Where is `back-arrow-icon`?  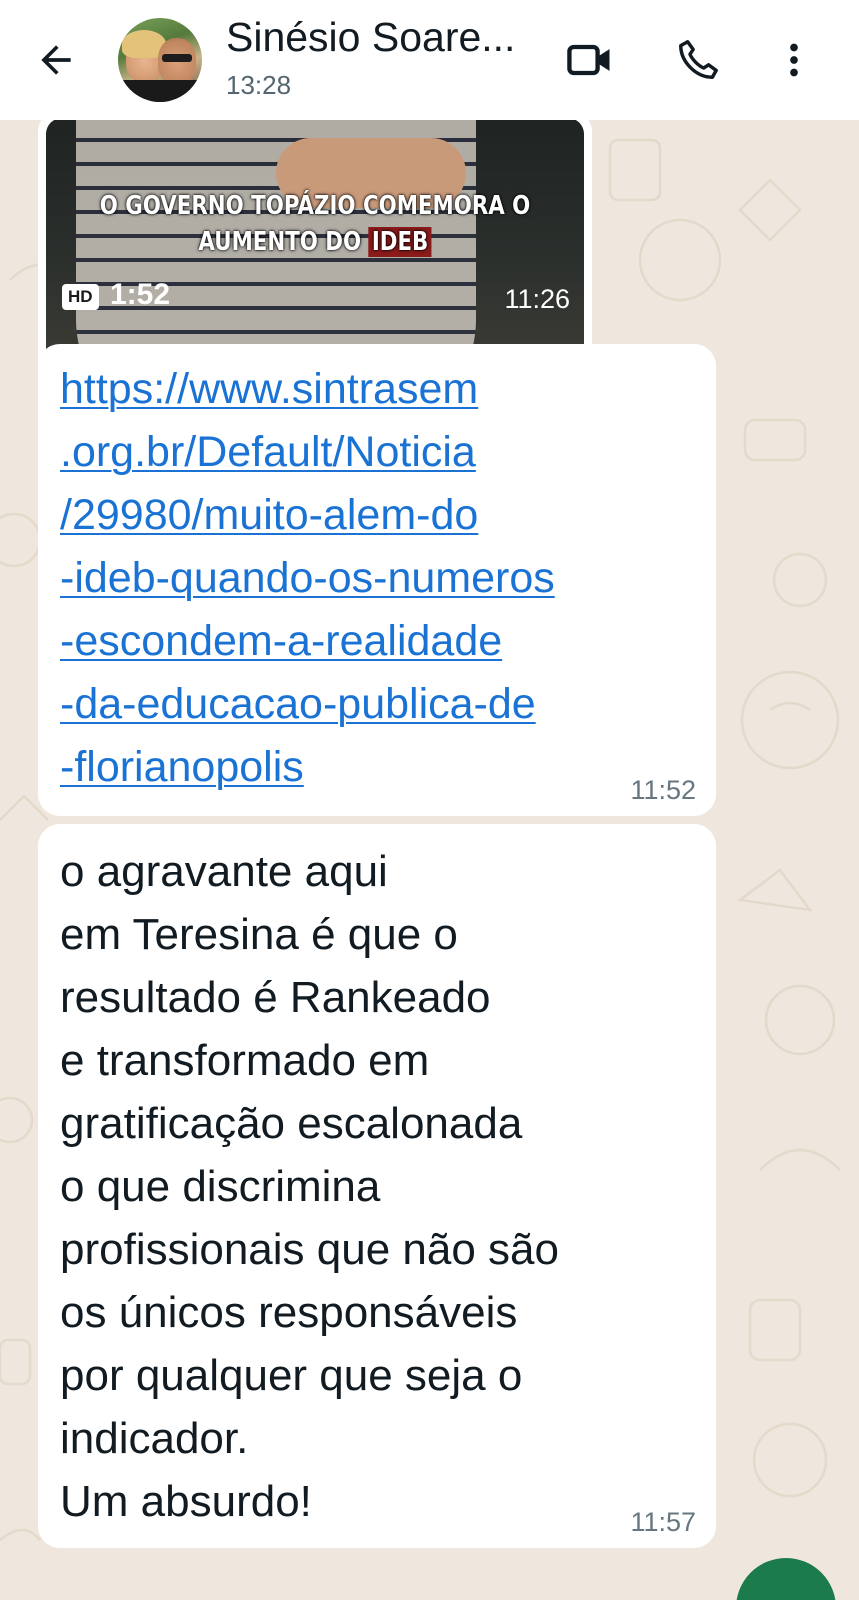 back-arrow-icon is located at coordinates (56, 60).